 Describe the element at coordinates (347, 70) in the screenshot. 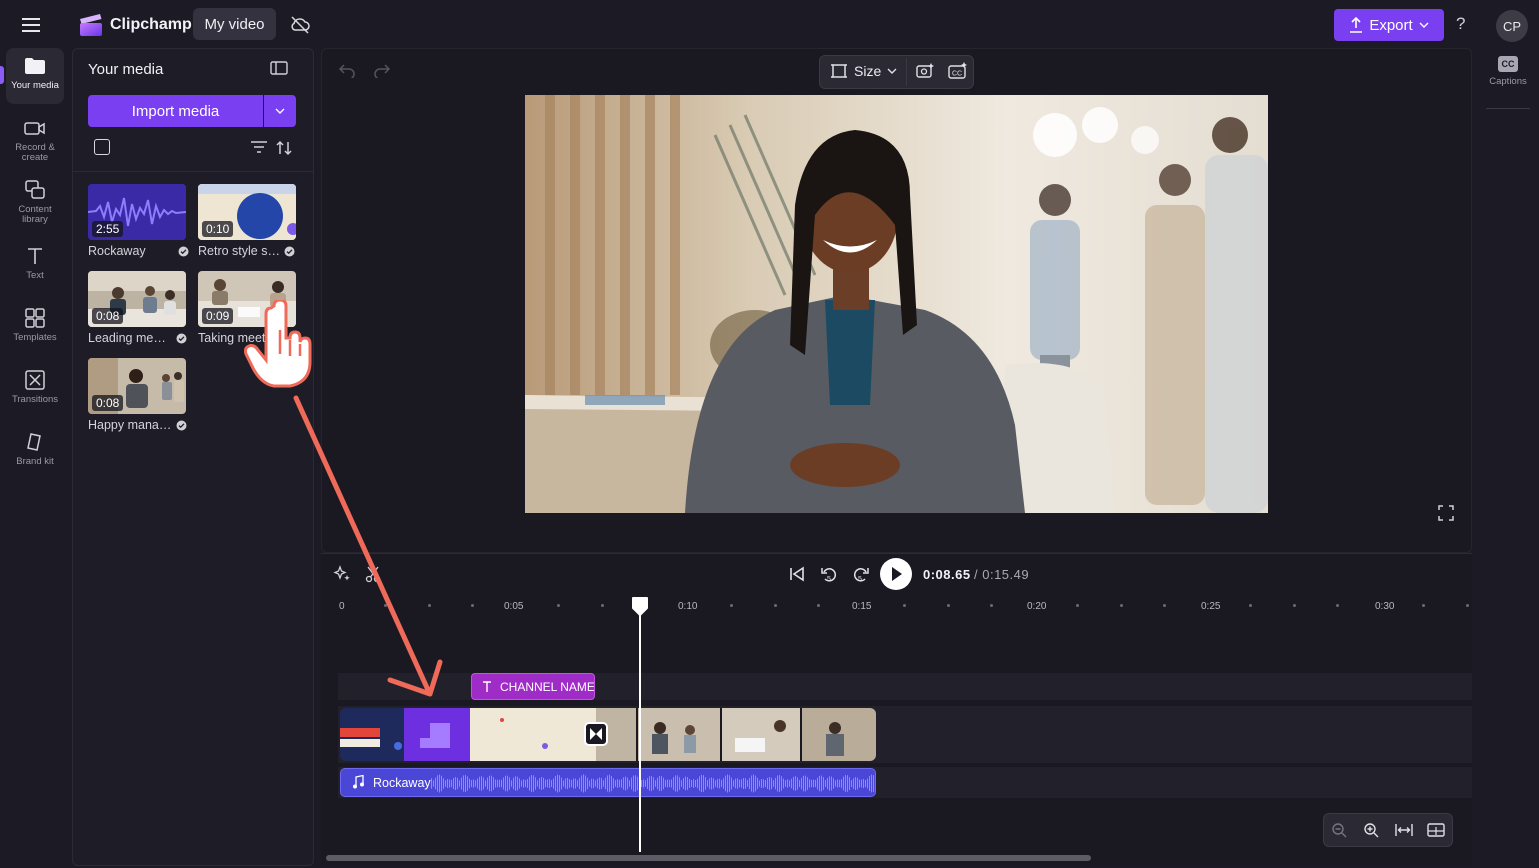

I see `undo-icon` at that location.